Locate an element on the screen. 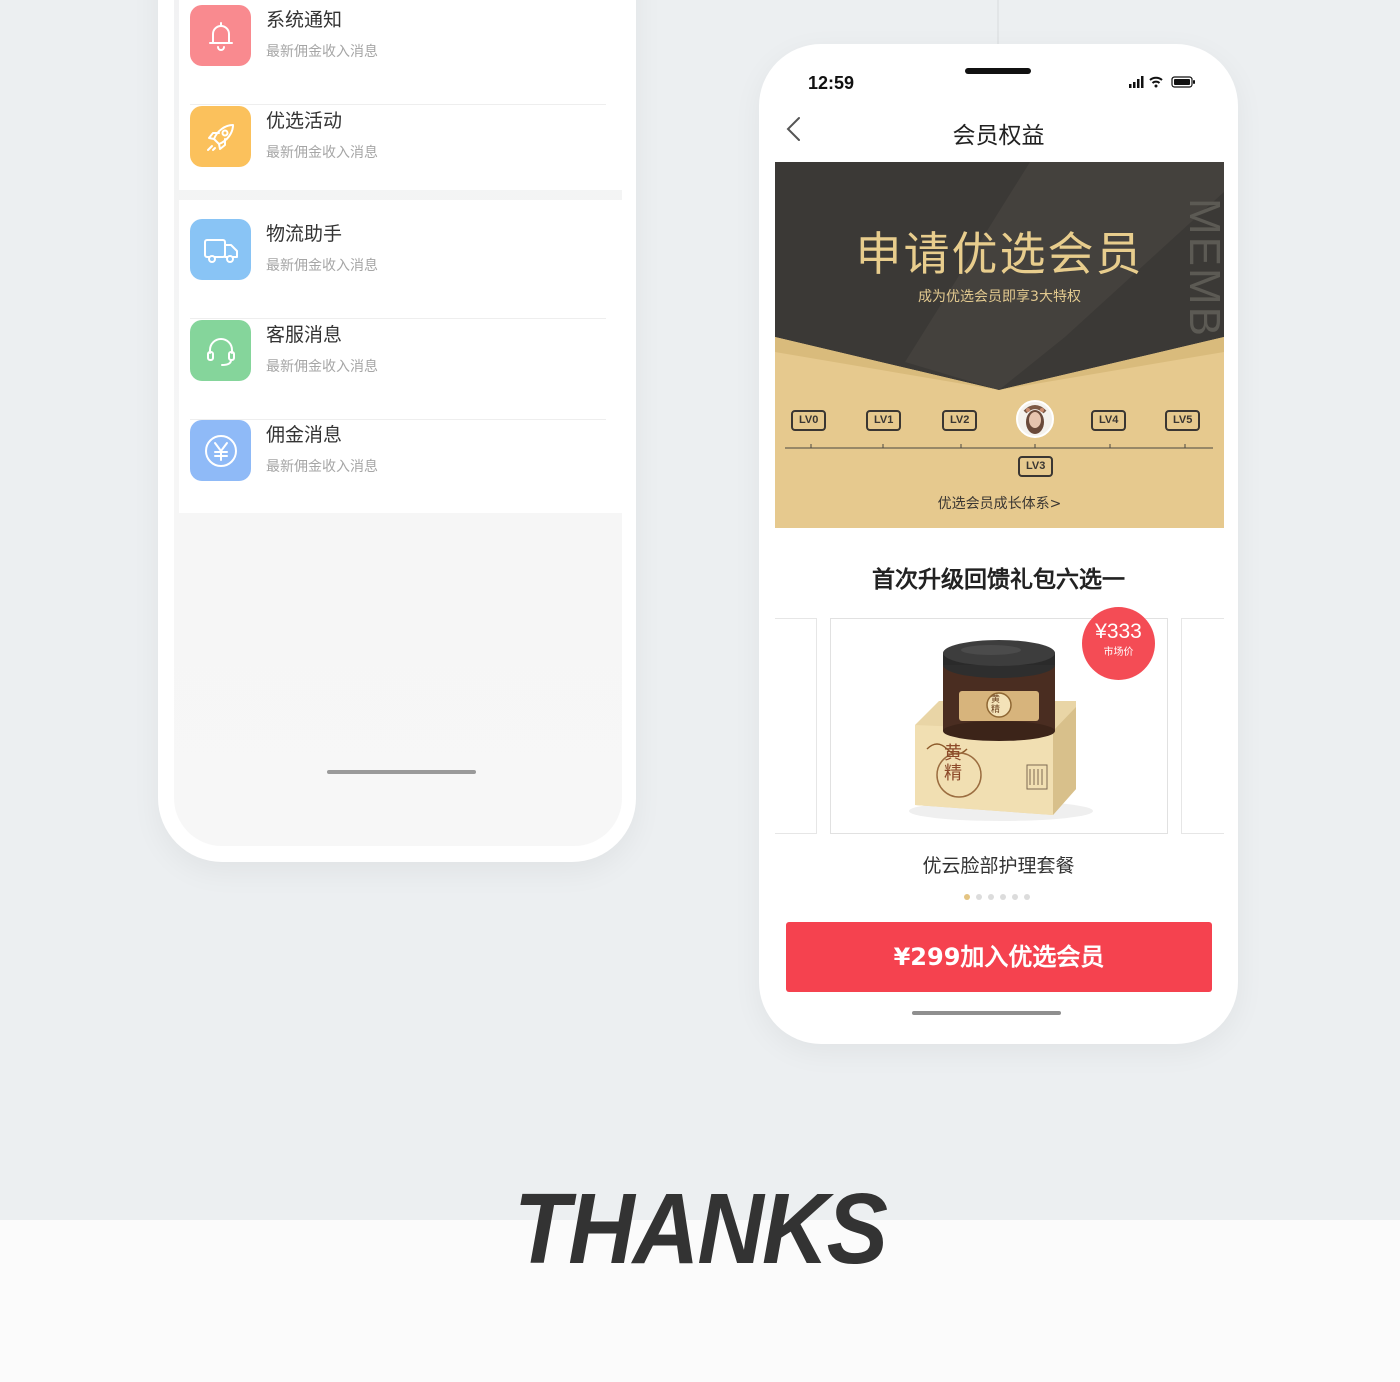  box-brand-text: 黄精 is located at coordinates (953, 763).